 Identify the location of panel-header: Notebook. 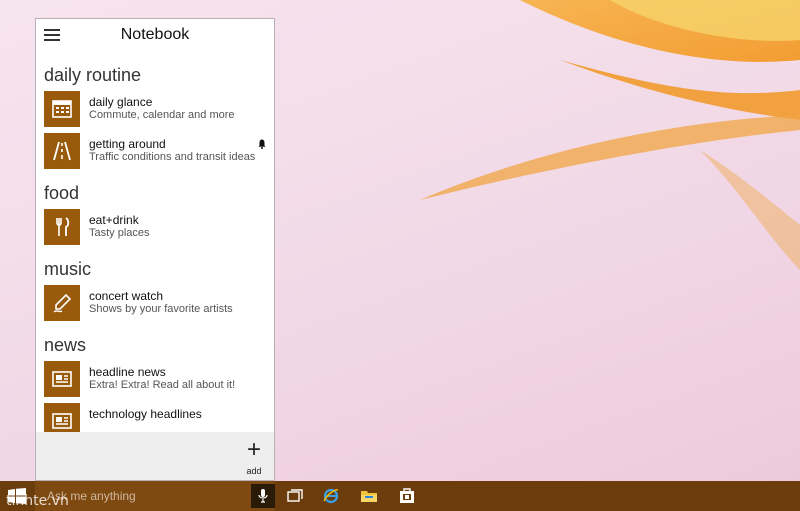
(155, 35).